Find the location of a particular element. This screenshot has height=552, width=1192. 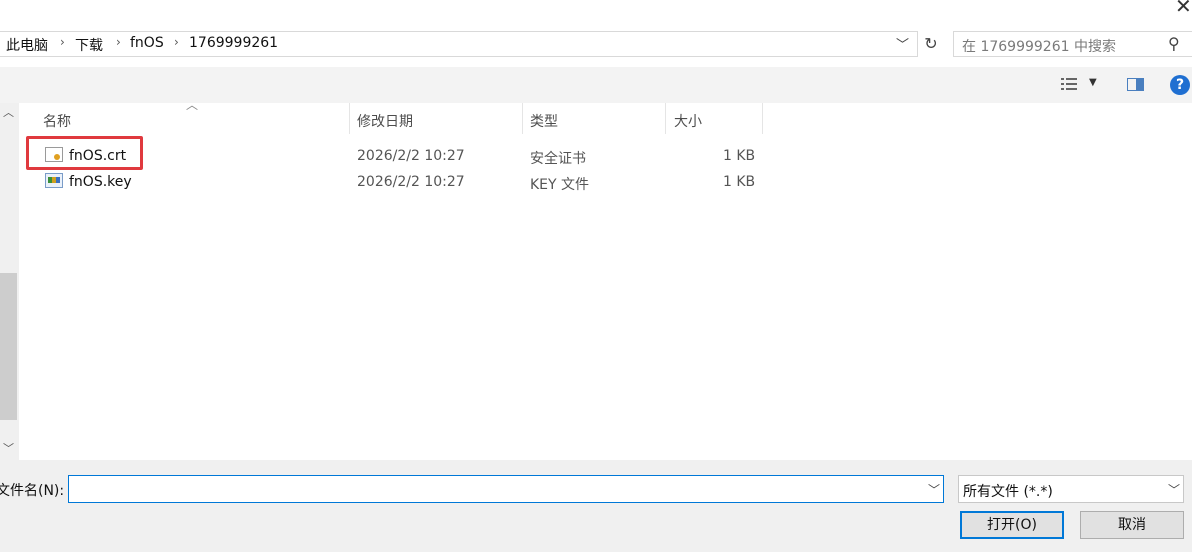

column-header-size: 大小 is located at coordinates (688, 121).